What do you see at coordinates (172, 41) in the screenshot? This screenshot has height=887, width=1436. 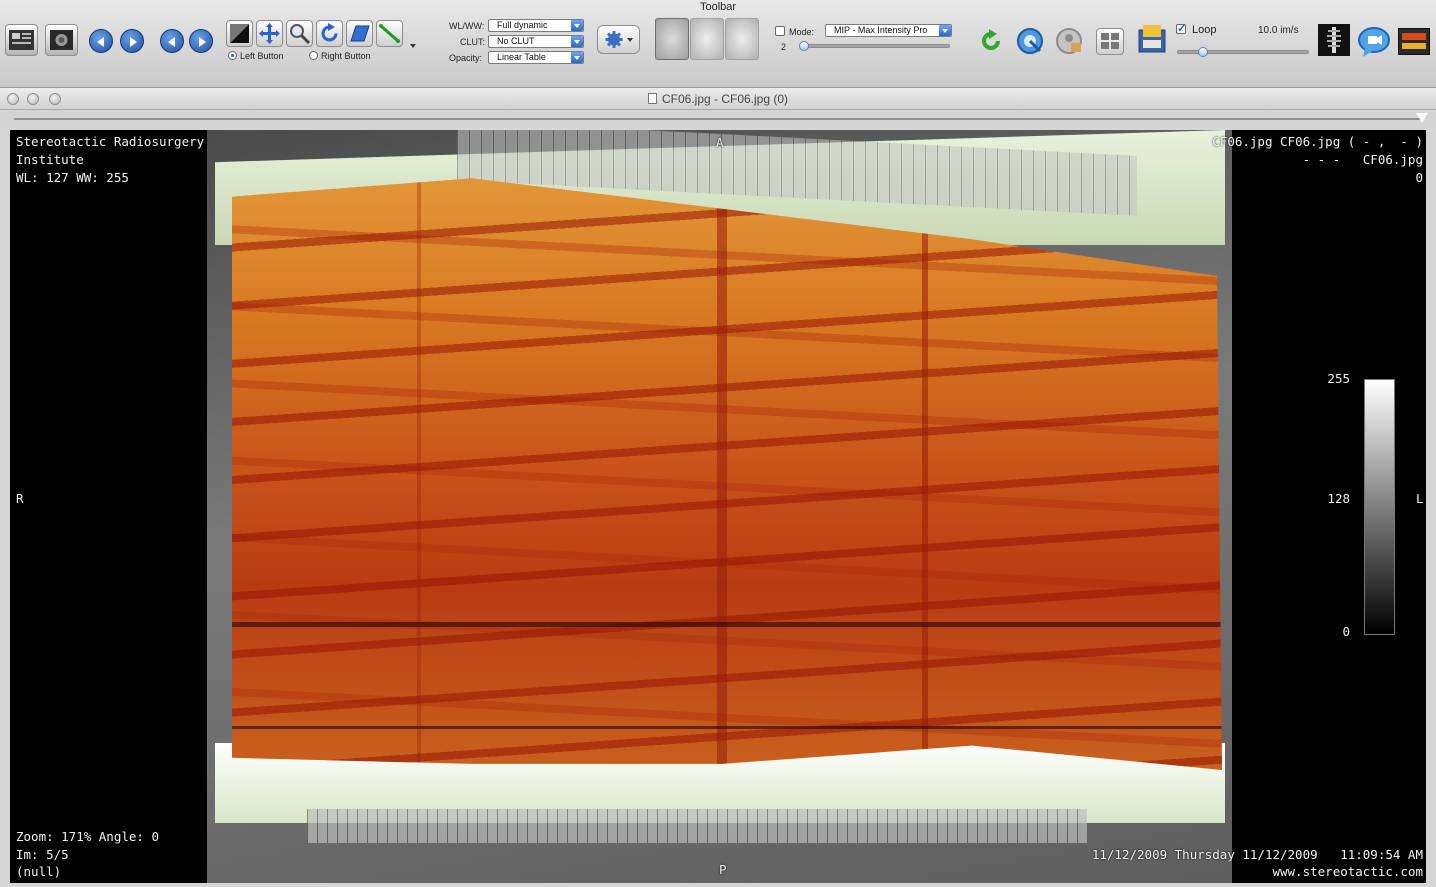 I see `previous-image-icon` at bounding box center [172, 41].